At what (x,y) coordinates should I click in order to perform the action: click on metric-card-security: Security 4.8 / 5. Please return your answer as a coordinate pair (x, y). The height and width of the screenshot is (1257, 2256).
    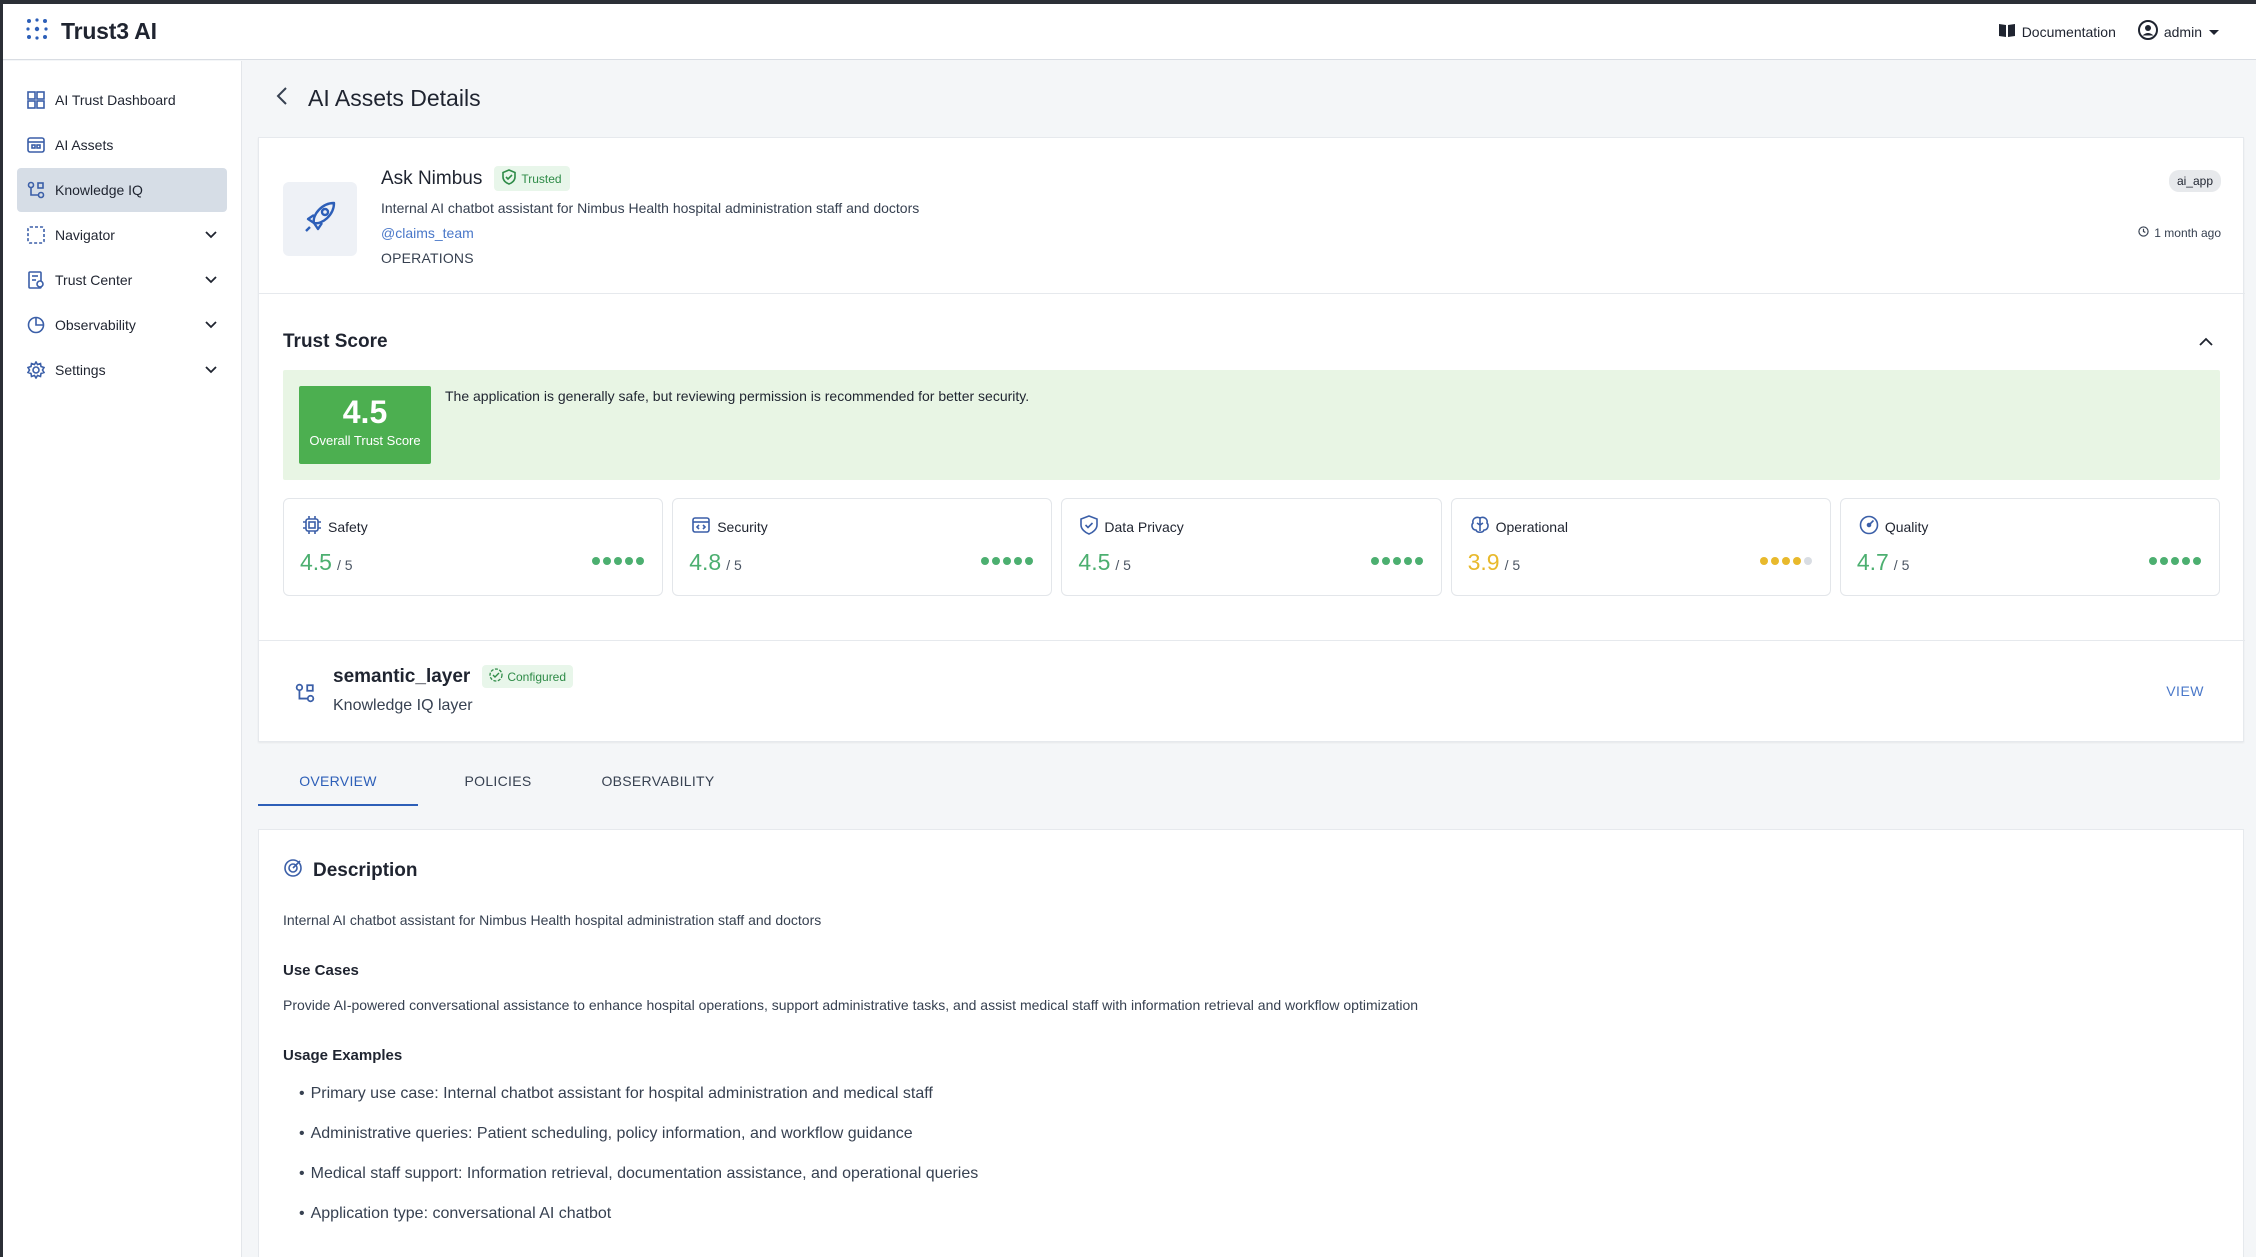
    Looking at the image, I should click on (862, 547).